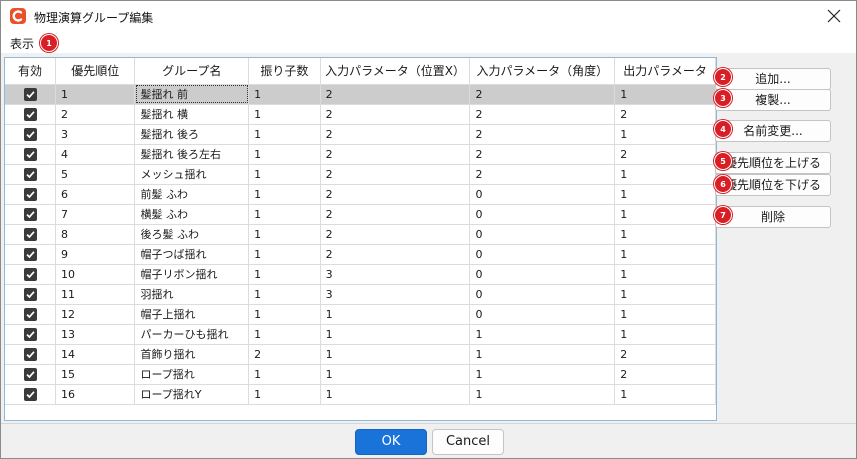  I want to click on table-row: 14 首飾り揺れ 2 1 1 2, so click(360, 354).